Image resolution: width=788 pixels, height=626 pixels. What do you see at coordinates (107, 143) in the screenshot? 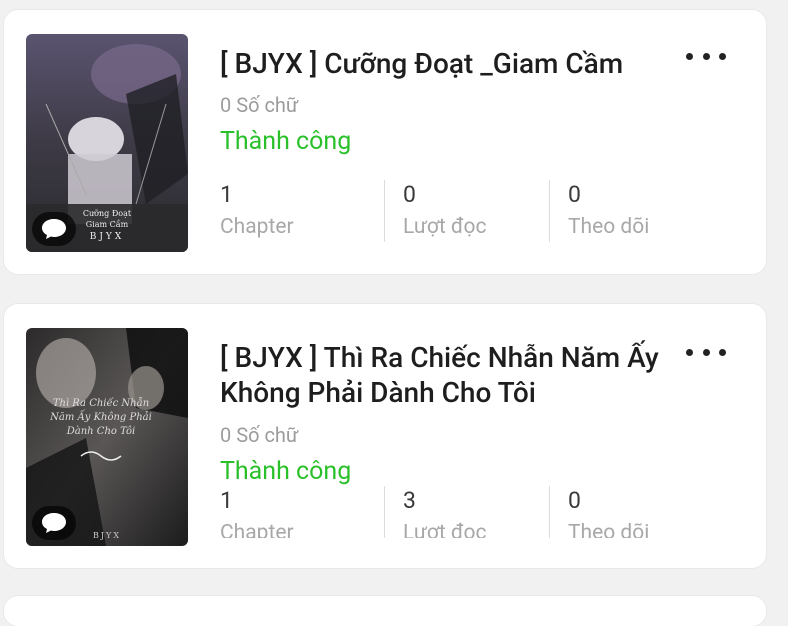
I see `story-cover-image: Cưỡng Đoạt Giam Cầm BJYX` at bounding box center [107, 143].